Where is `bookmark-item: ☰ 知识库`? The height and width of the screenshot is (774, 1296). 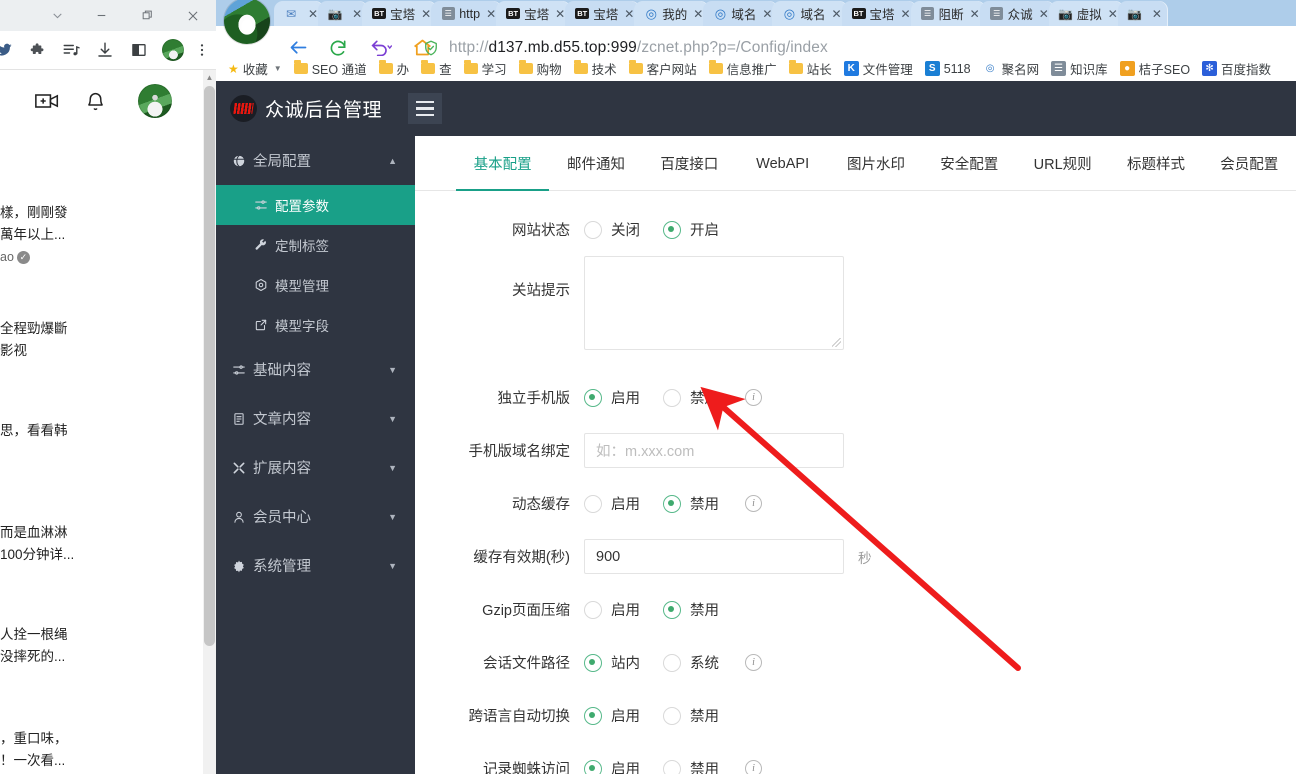
bookmark-item: ☰ 知识库 is located at coordinates (1079, 68).